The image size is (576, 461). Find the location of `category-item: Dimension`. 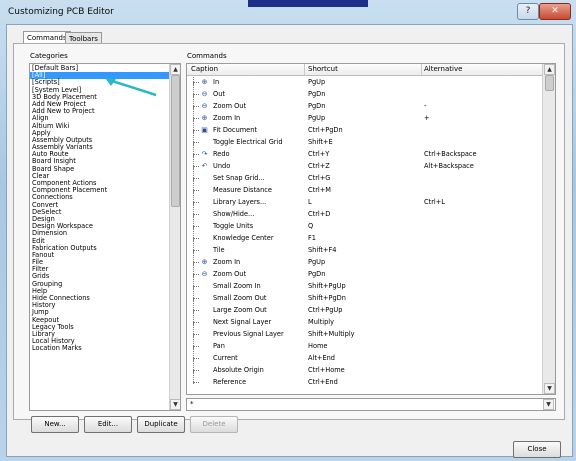

category-item: Dimension is located at coordinates (99, 234).